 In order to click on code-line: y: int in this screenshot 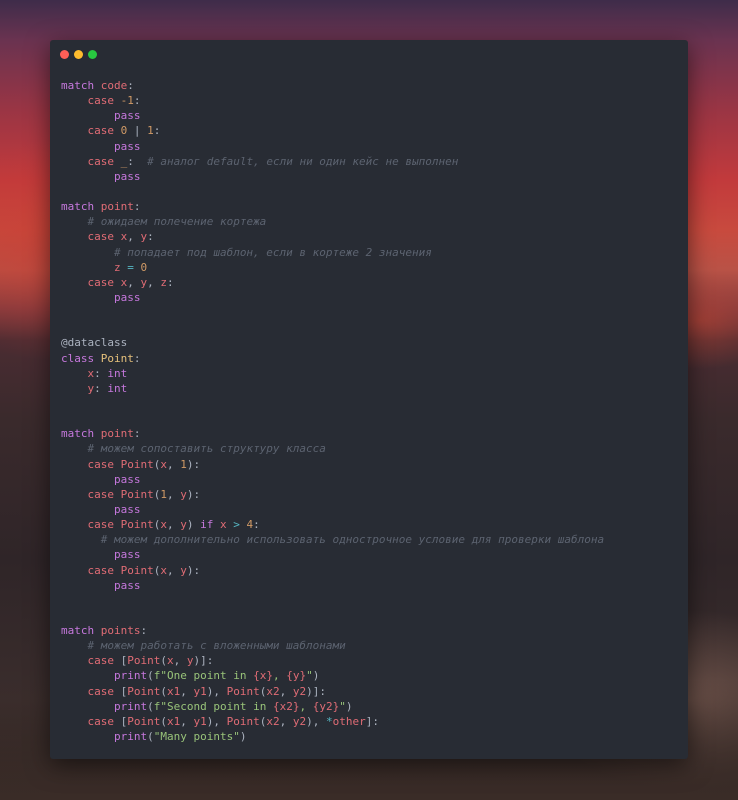, I will do `click(332, 388)`.